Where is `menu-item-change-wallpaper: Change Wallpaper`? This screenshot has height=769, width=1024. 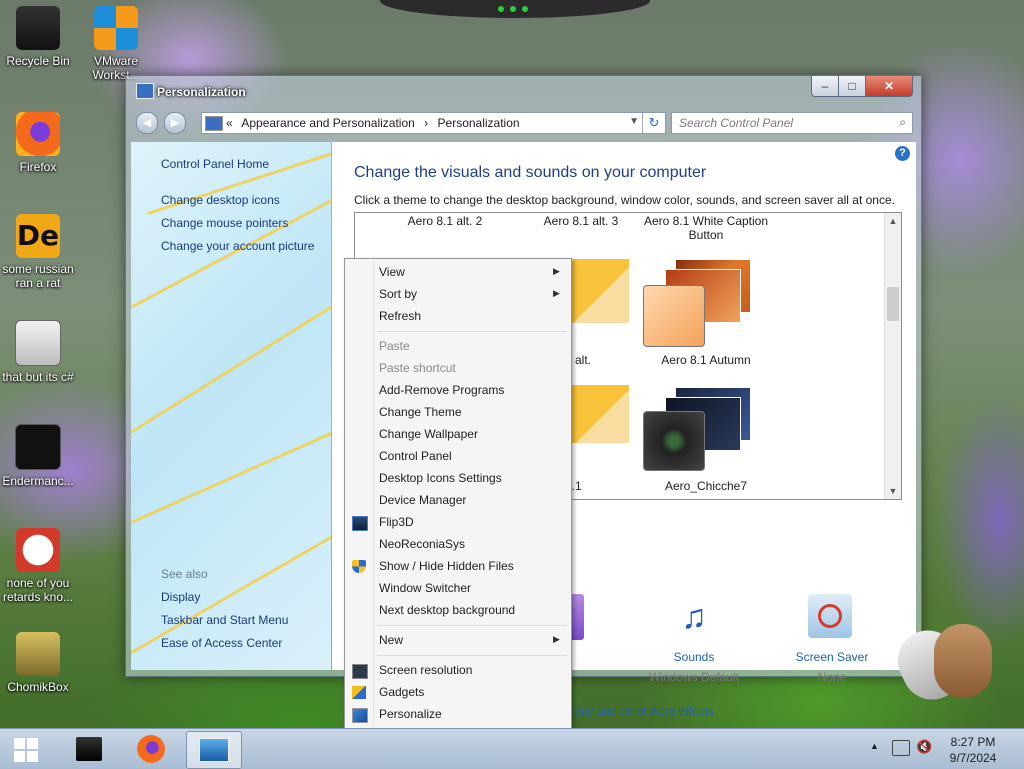 menu-item-change-wallpaper: Change Wallpaper is located at coordinates (428, 434).